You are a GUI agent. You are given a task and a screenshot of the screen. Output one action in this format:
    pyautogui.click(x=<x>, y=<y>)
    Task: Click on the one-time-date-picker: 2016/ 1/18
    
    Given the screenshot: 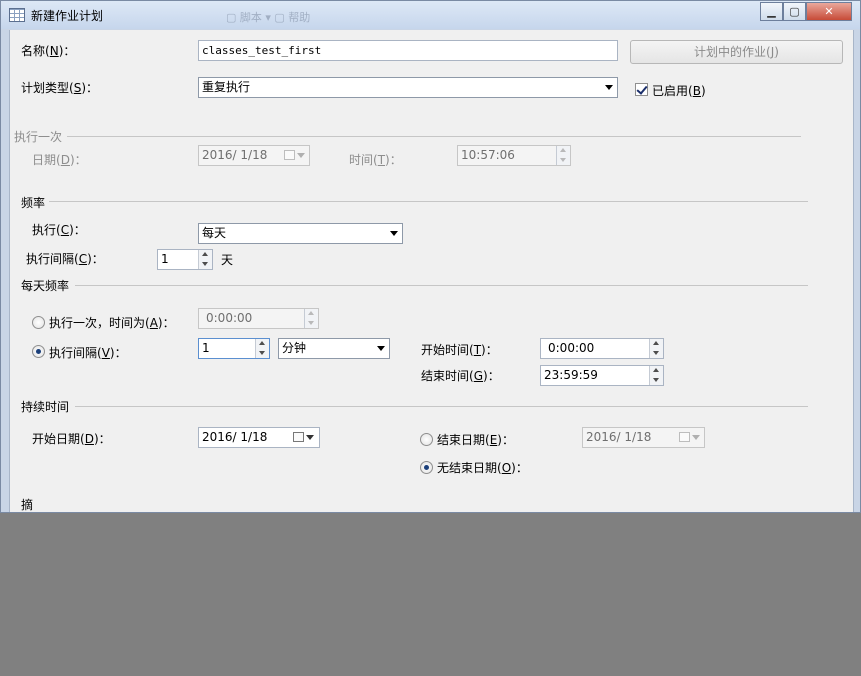 What is the action you would take?
    pyautogui.click(x=254, y=155)
    